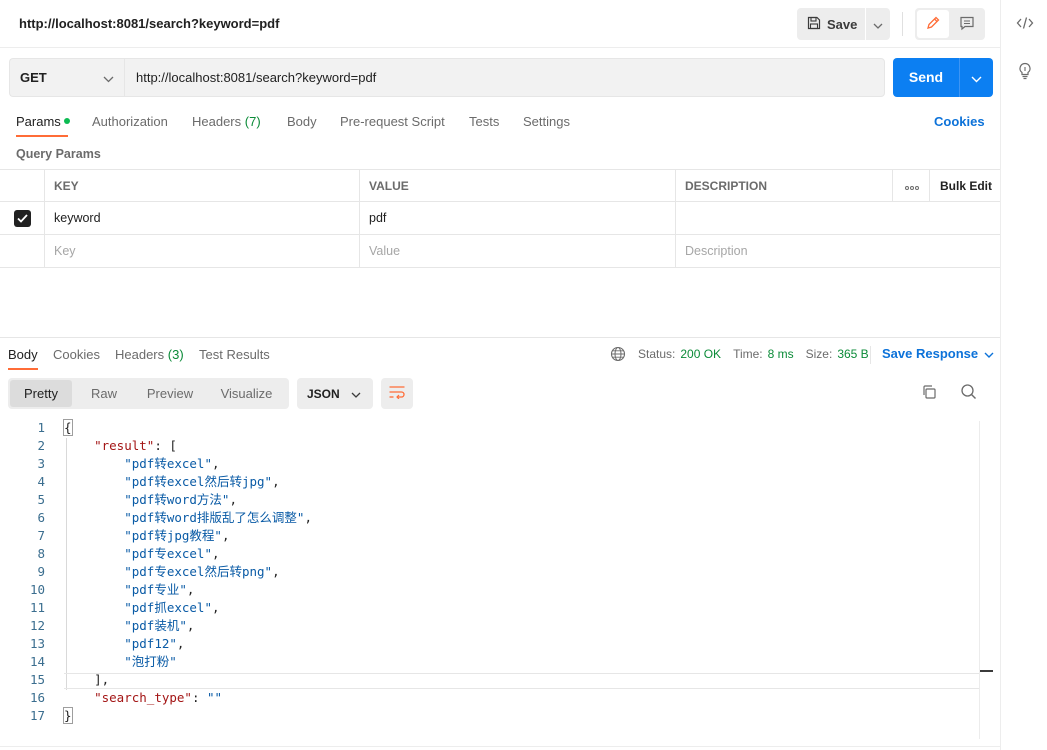 The width and height of the screenshot is (1047, 750). Describe the element at coordinates (159, 625) in the screenshot. I see `code-text: "pdf装机",` at that location.